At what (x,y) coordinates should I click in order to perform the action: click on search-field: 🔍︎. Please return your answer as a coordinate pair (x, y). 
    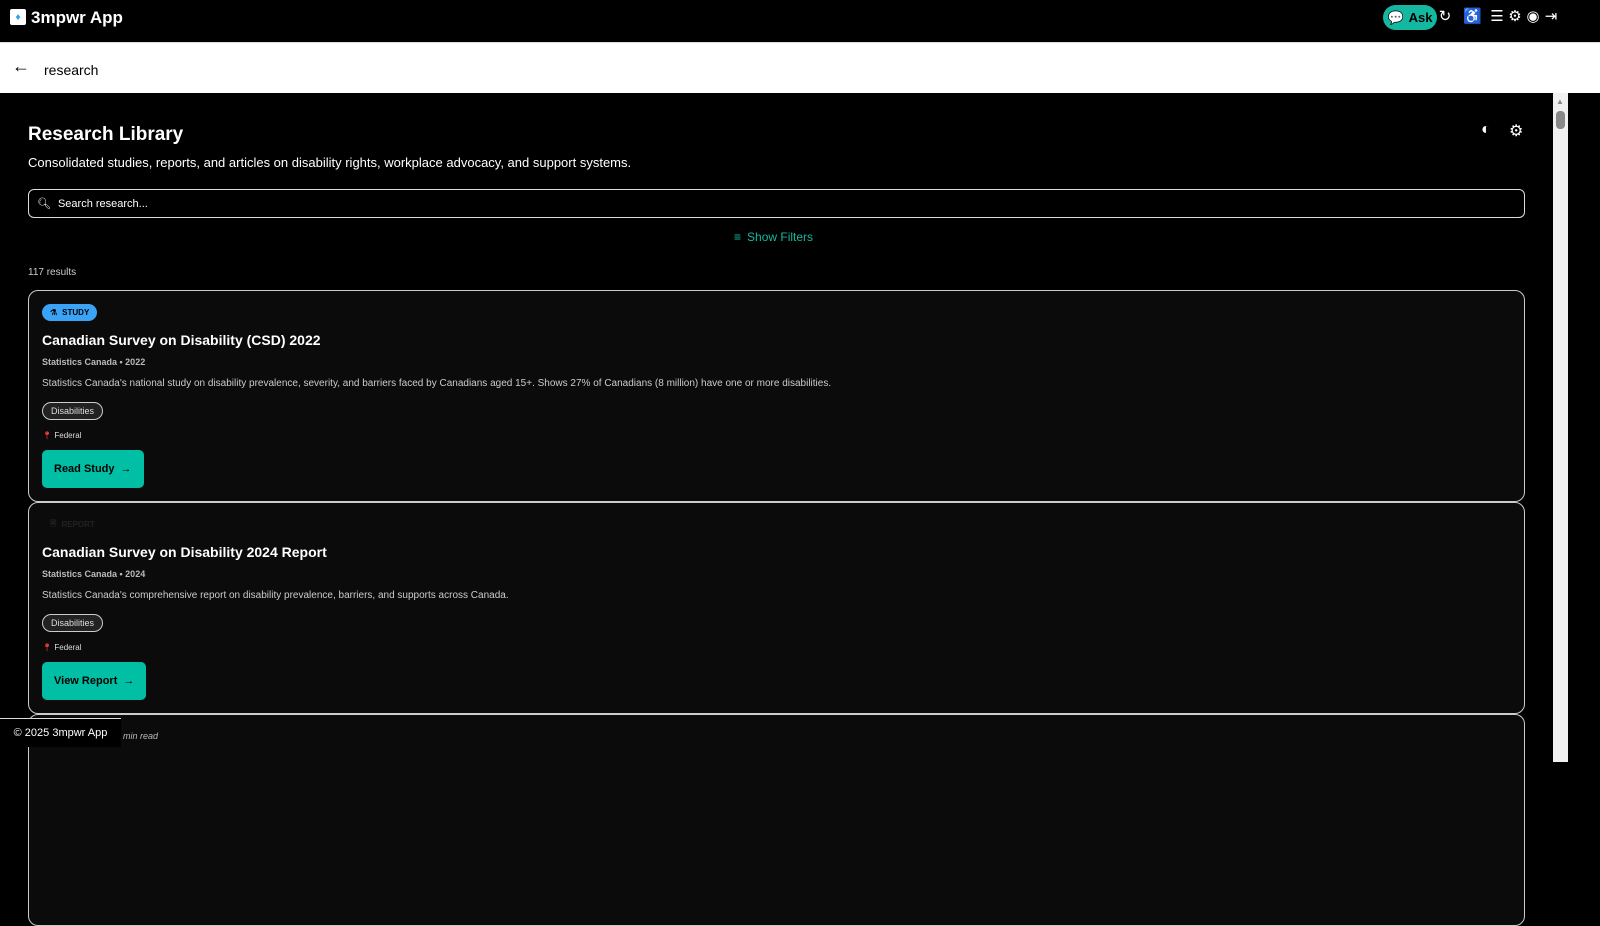
    Looking at the image, I should click on (776, 203).